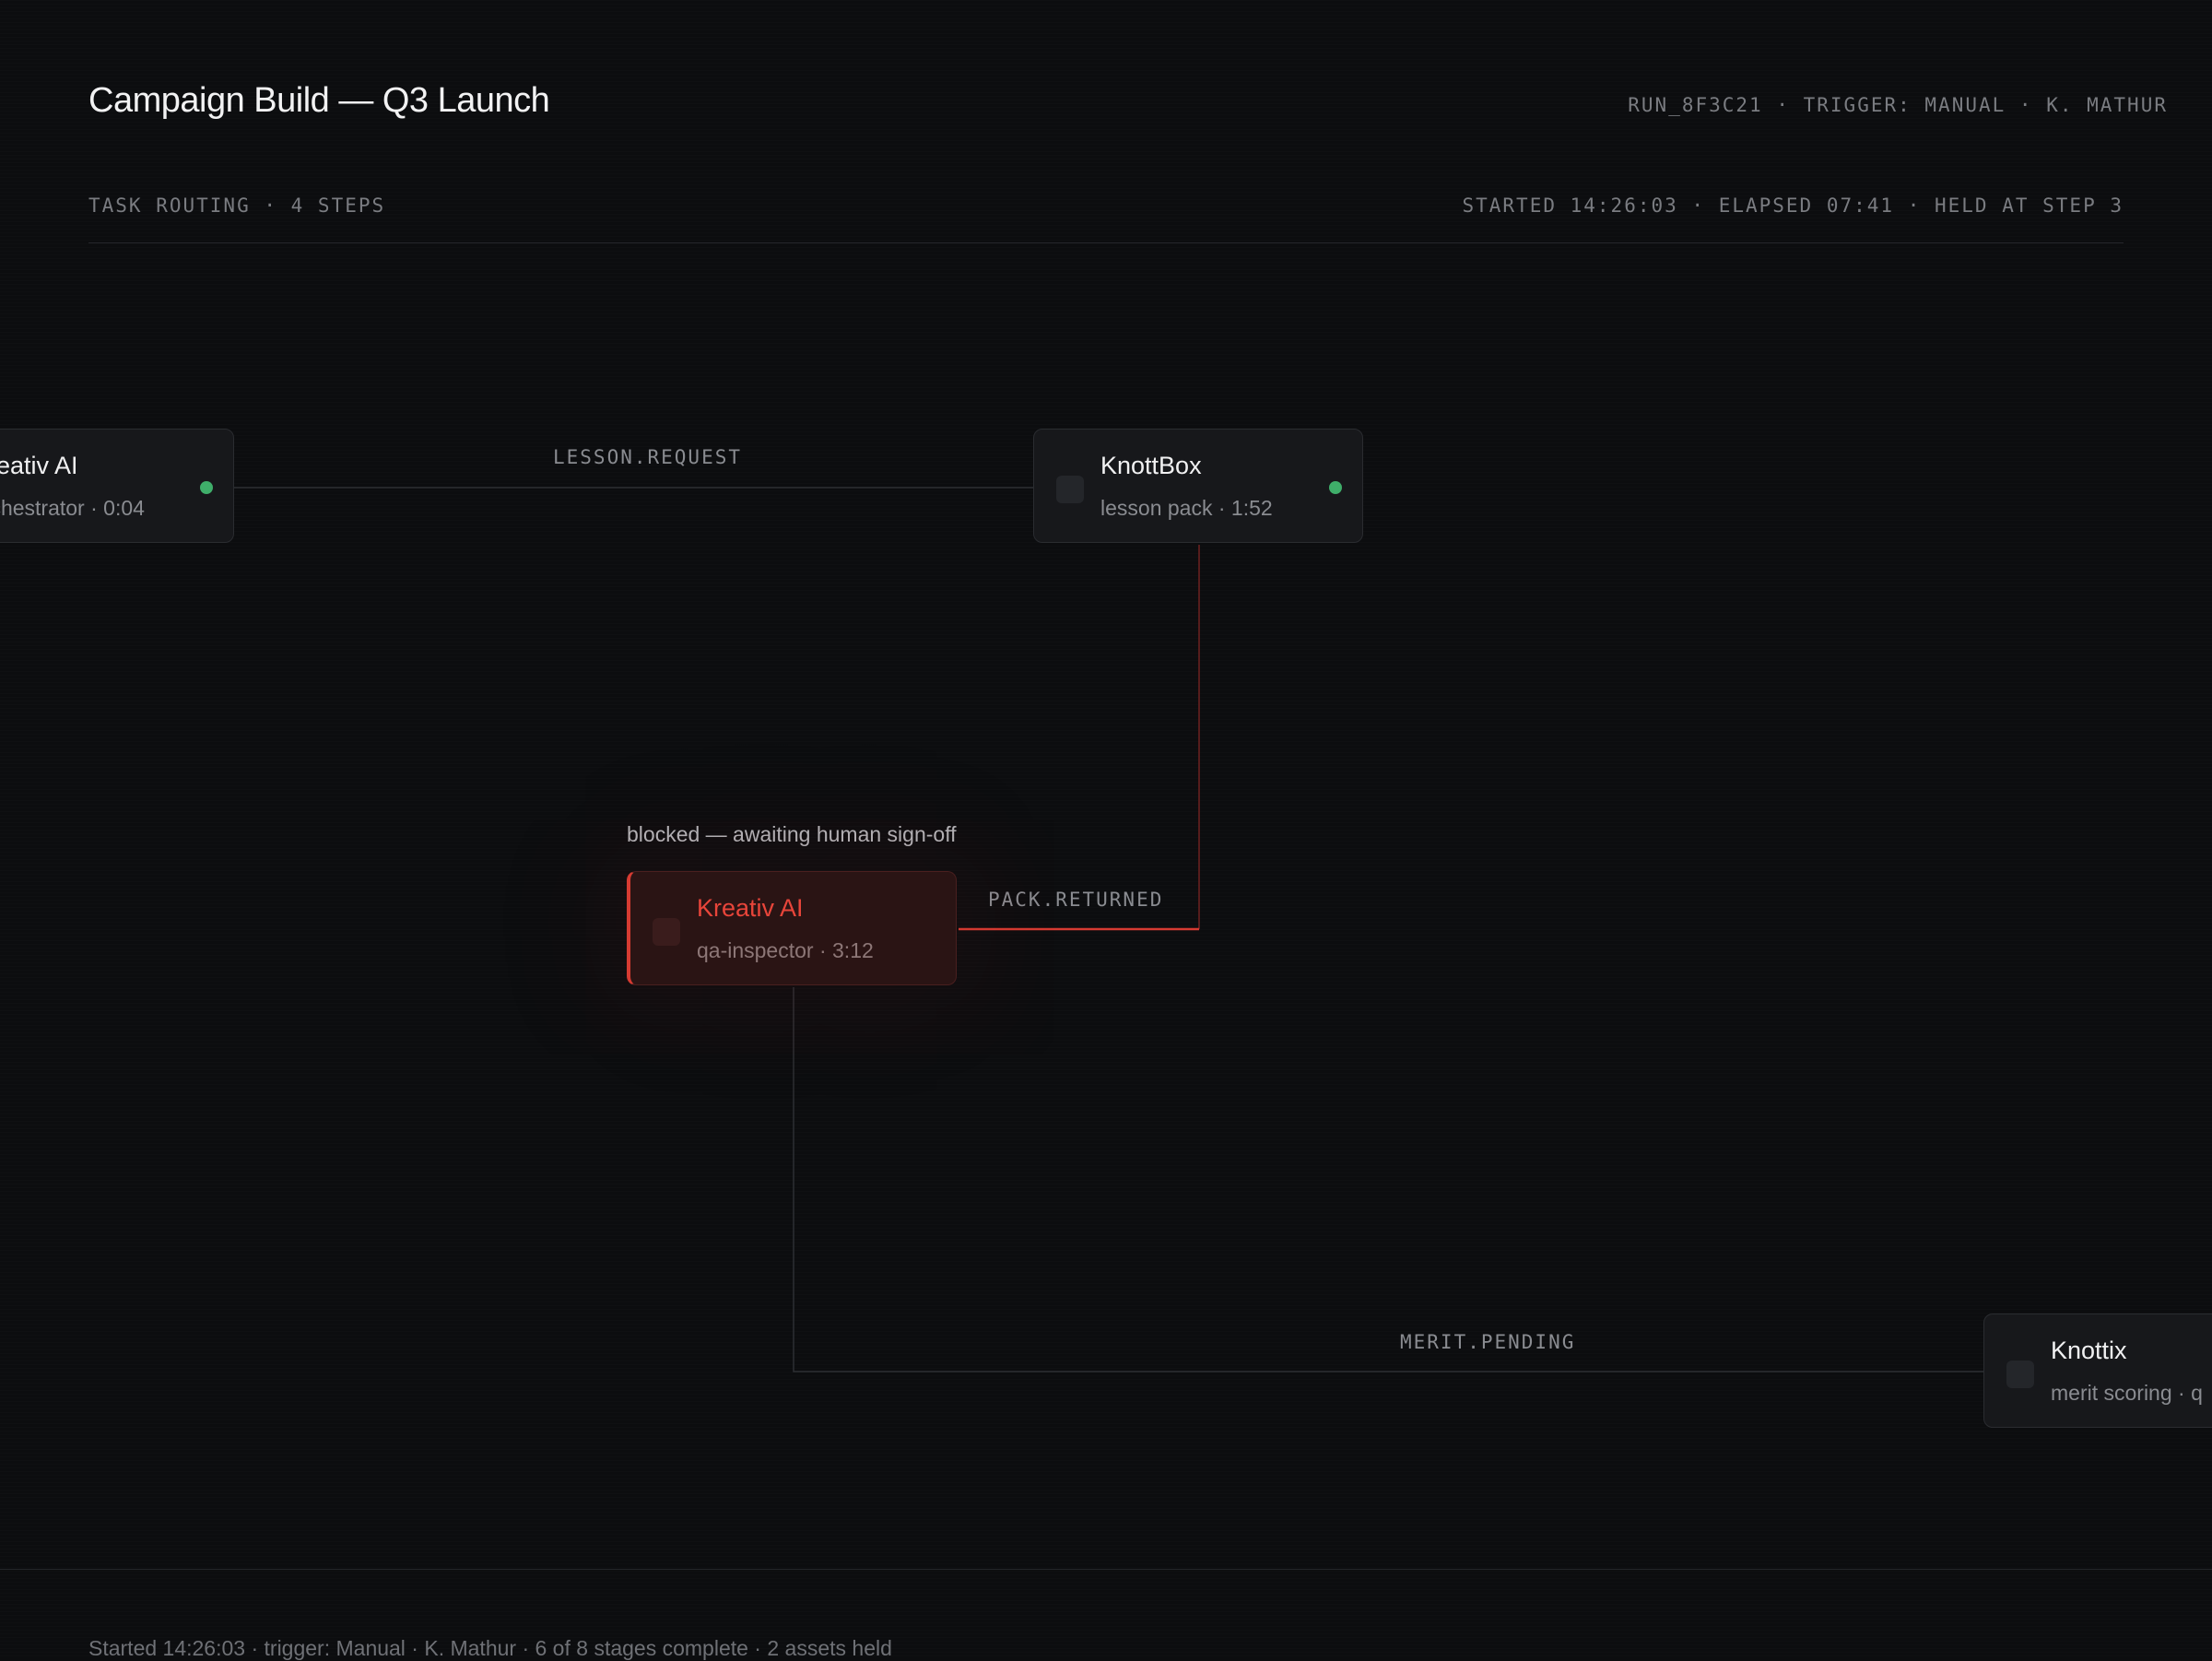  Describe the element at coordinates (792, 834) in the screenshot. I see `blocked-note: blocked — awaiting human sign-off` at that location.